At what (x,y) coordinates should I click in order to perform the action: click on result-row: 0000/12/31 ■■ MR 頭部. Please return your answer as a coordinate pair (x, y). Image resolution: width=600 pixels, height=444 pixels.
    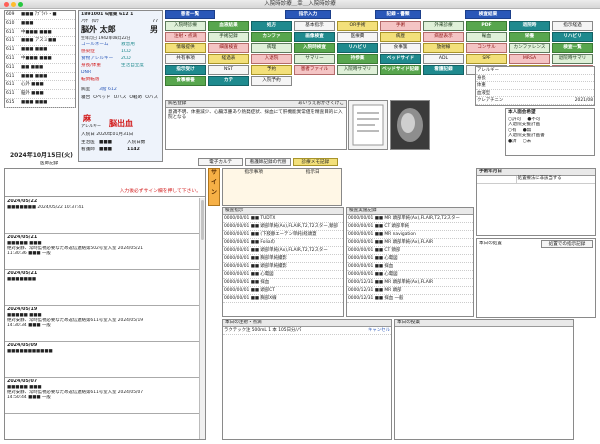
    Looking at the image, I should click on (410, 291).